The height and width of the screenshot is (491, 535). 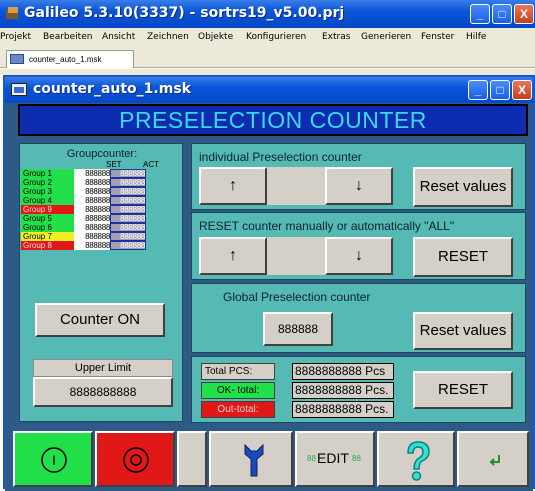 I want to click on total-pcs-value: 8888888888 Pcs, so click(x=343, y=371).